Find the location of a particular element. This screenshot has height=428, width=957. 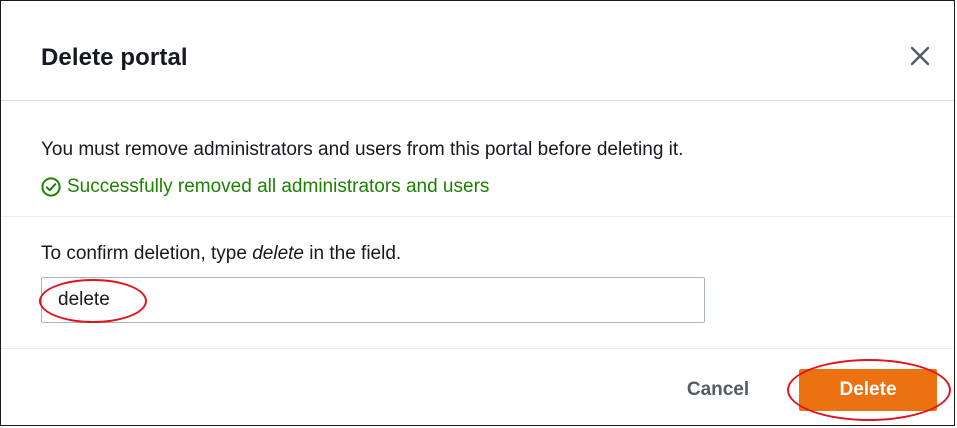

delete-button: Delete is located at coordinates (868, 390).